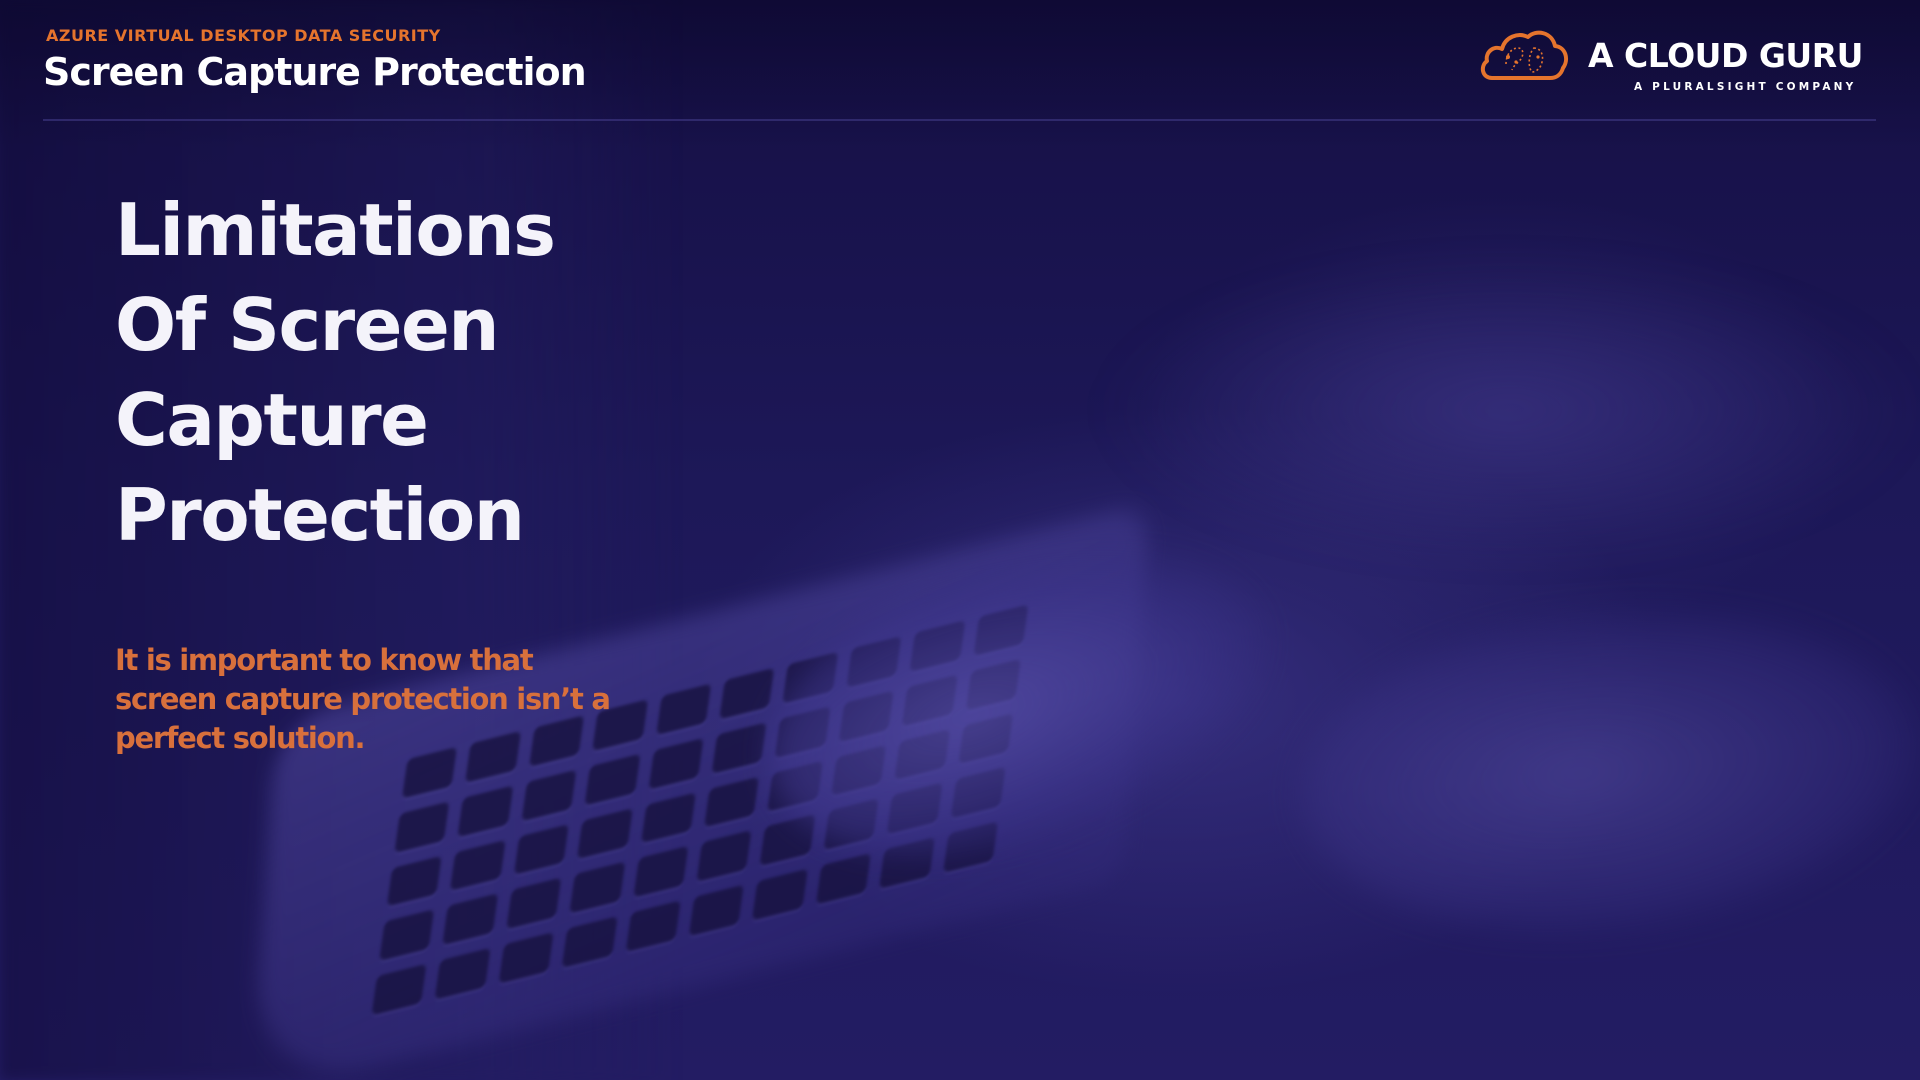 The height and width of the screenshot is (1080, 1920). What do you see at coordinates (1745, 87) in the screenshot?
I see `brand-tagline: A PLURALSIGHT COMPANY` at bounding box center [1745, 87].